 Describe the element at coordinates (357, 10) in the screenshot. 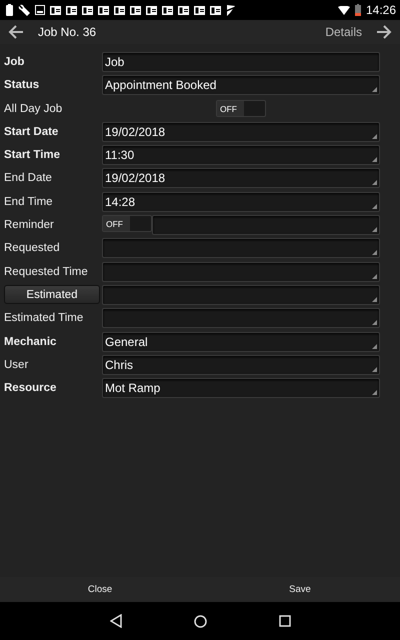

I see `battery-low-icon` at that location.